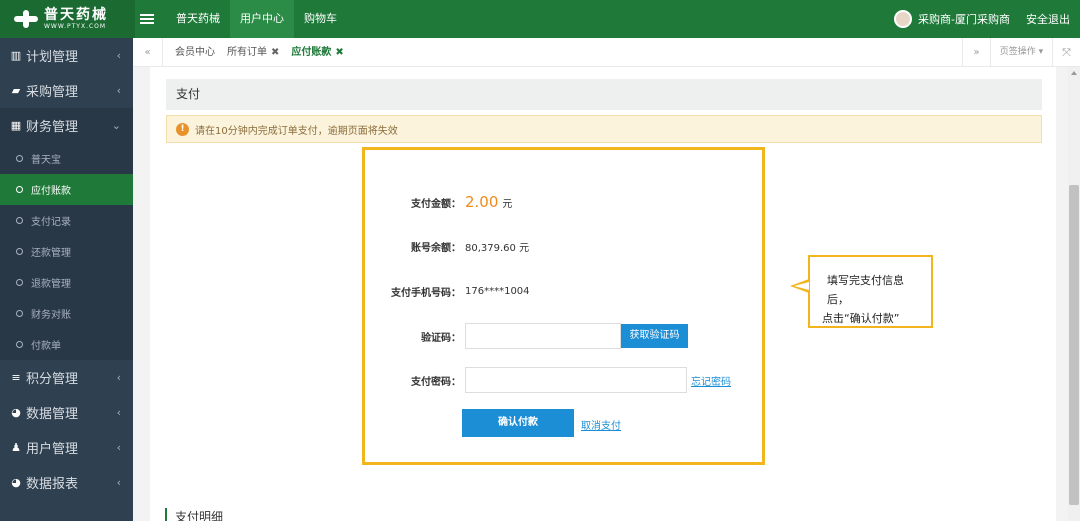  I want to click on logo: 普天药械 WWW.PTYX.COM, so click(67, 19).